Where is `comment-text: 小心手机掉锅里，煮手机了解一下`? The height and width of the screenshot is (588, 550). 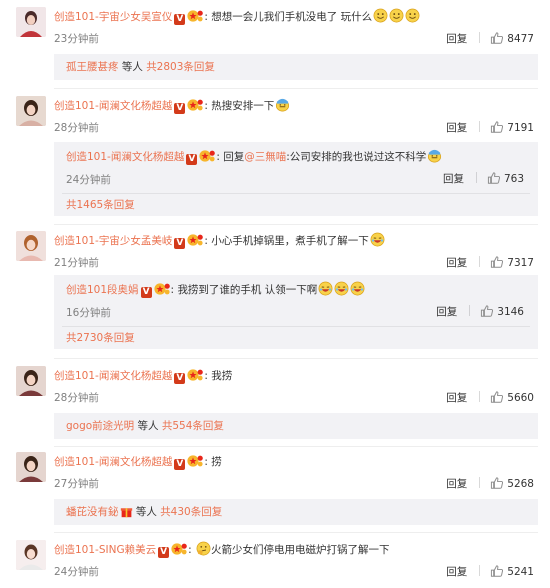 comment-text: 小心手机掉锅里，煮手机了解一下 is located at coordinates (290, 241).